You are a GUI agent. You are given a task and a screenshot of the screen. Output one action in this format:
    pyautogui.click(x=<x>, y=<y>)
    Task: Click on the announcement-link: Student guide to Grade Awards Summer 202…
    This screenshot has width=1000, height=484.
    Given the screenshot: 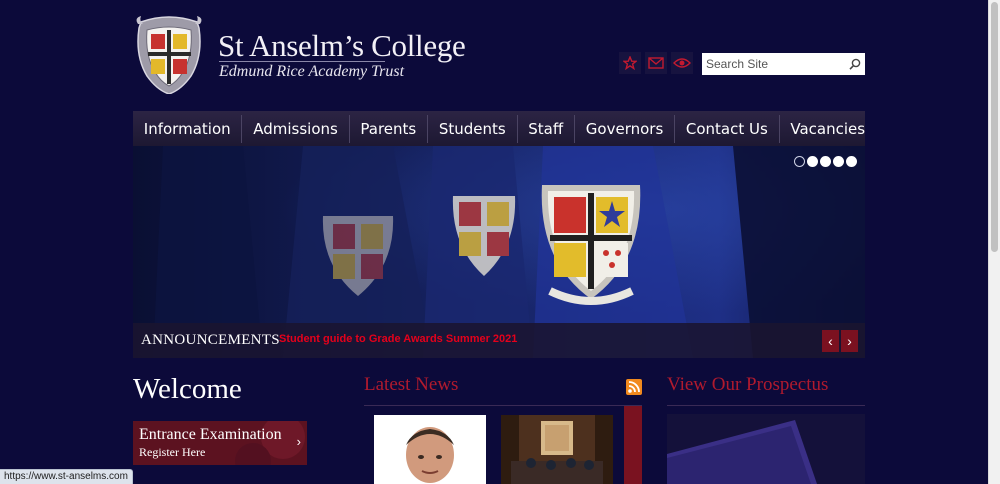 What is the action you would take?
    pyautogui.click(x=398, y=339)
    